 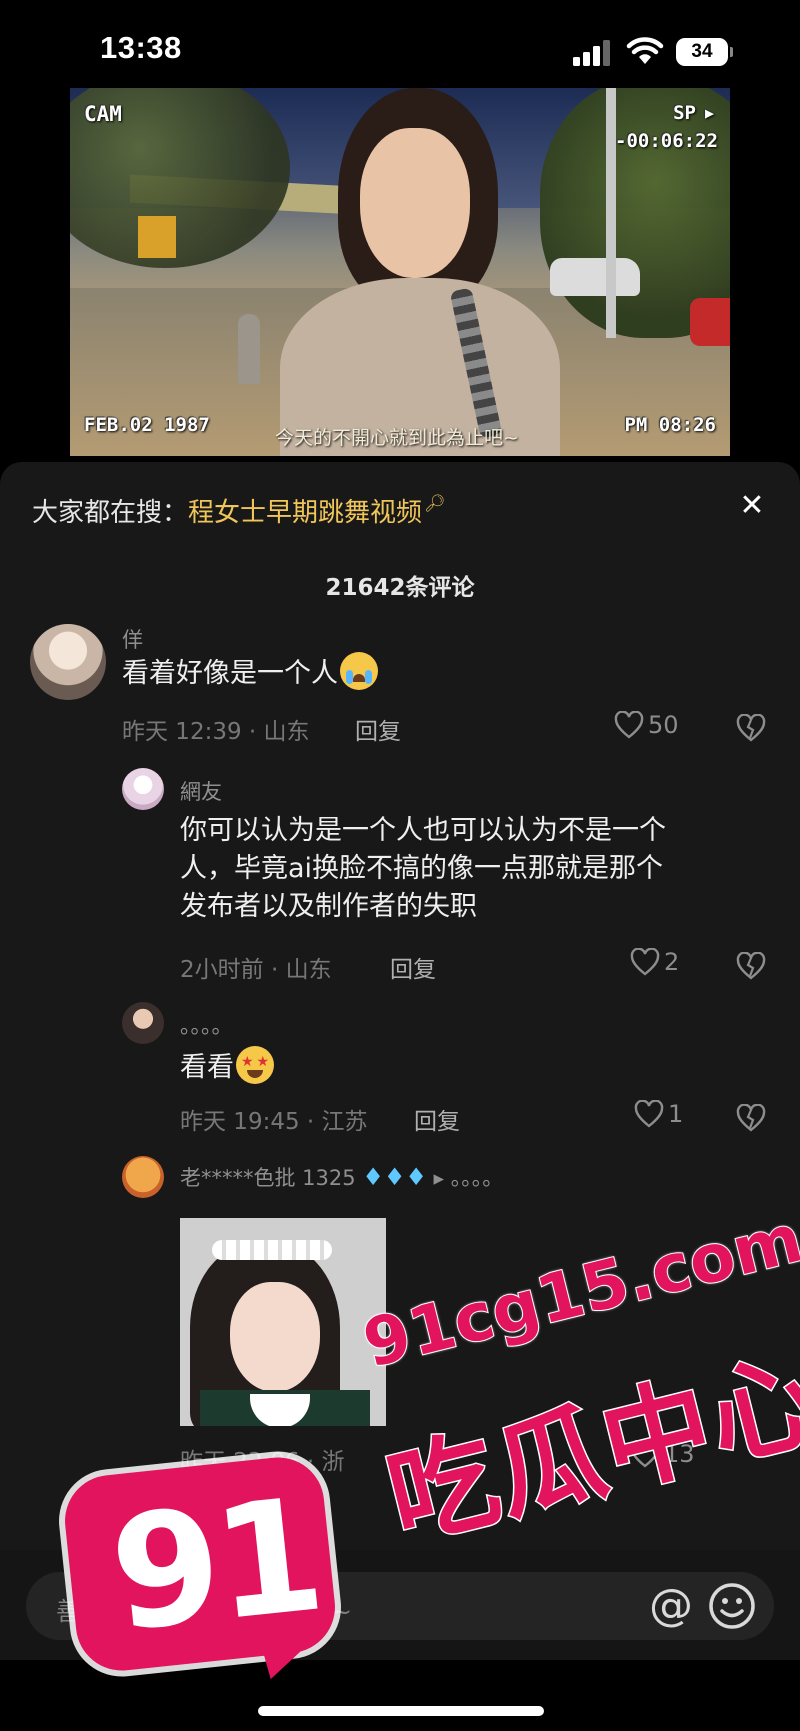 I want to click on clock-label: PM 08:26, so click(x=670, y=425).